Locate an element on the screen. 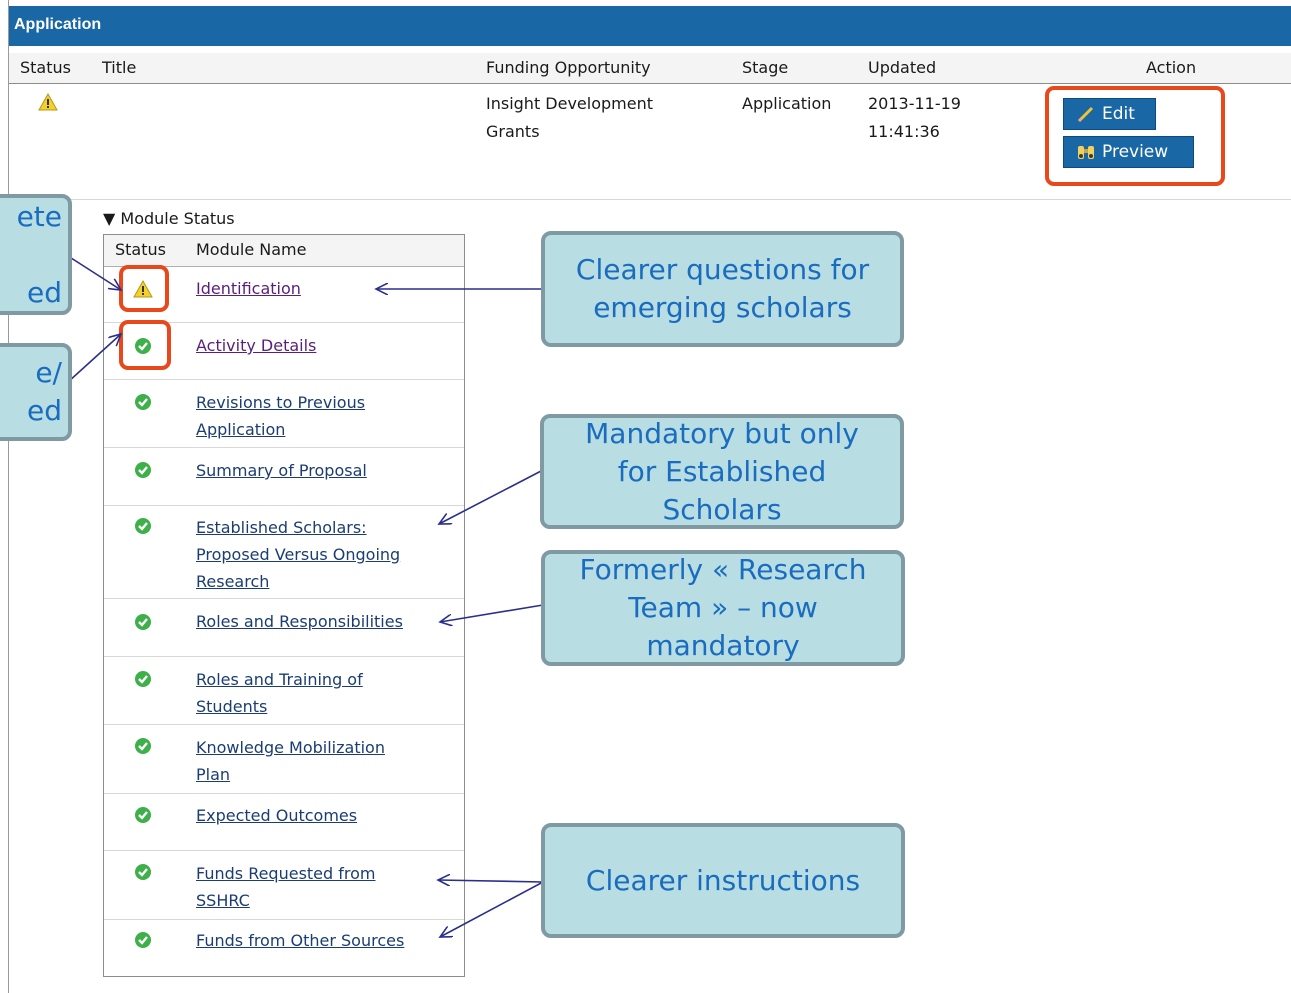  callout-left-top: ete ed is located at coordinates (36, 254).